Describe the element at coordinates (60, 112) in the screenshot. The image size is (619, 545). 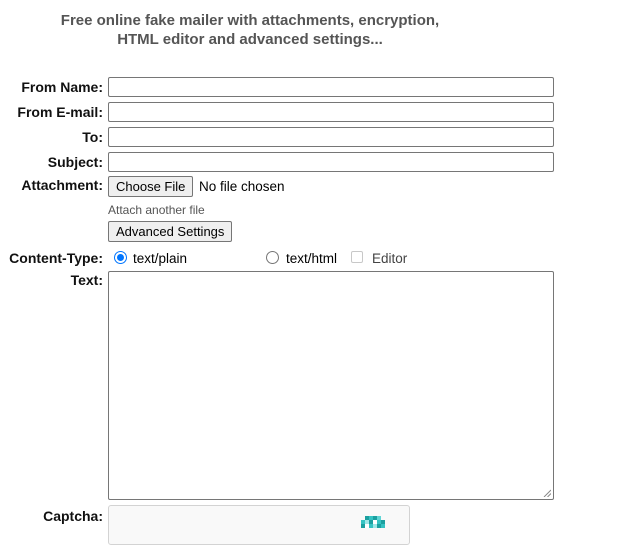
I see `from-email-label: From E-mail:` at that location.